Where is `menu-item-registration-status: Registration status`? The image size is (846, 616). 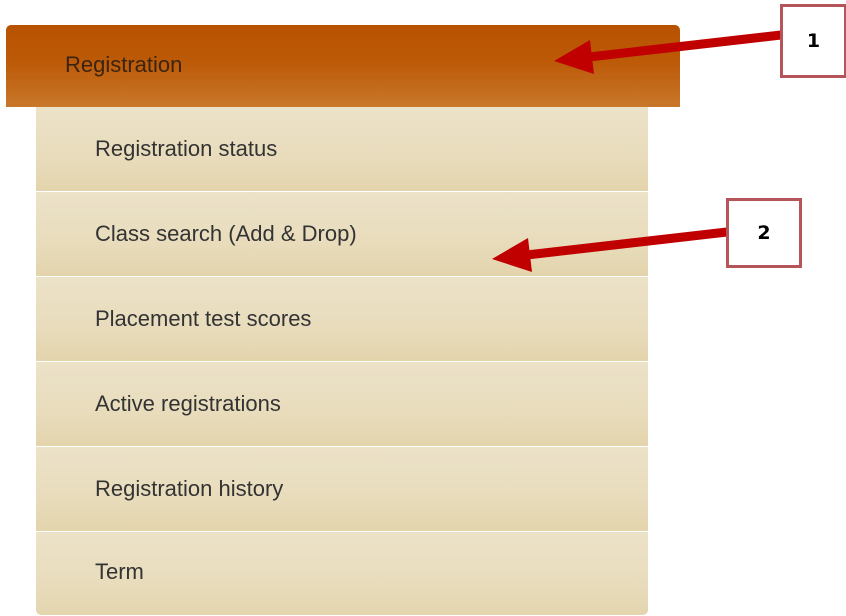 menu-item-registration-status: Registration status is located at coordinates (342, 149).